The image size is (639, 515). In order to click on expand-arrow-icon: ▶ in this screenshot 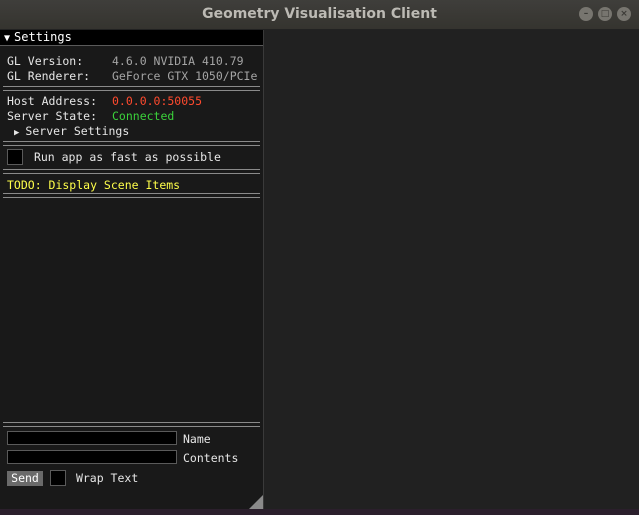, I will do `click(17, 133)`.